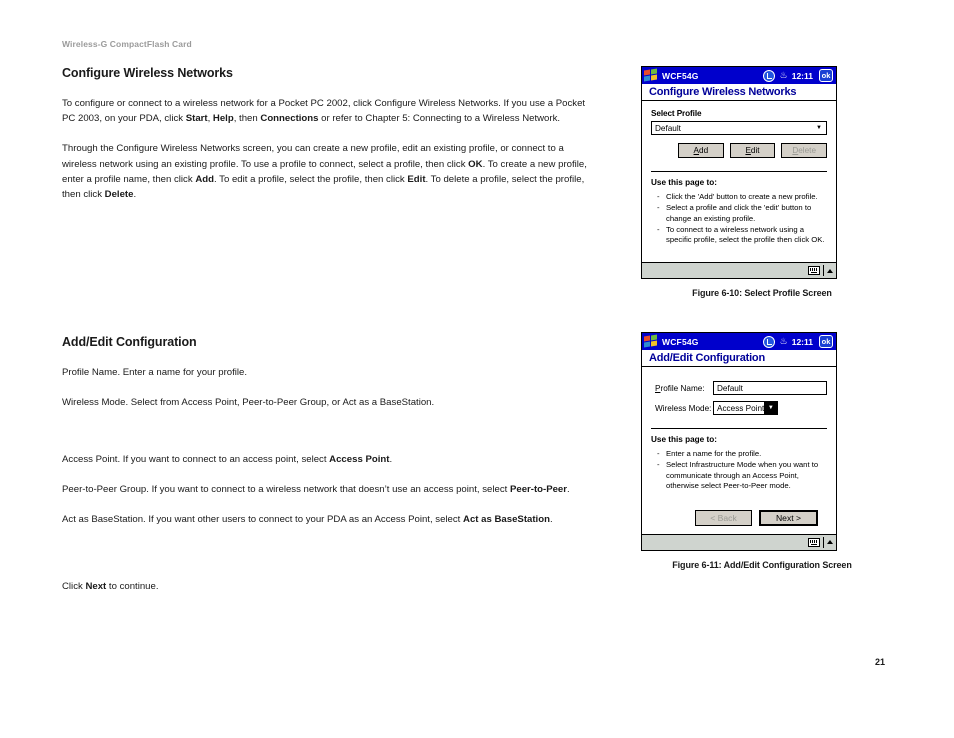 The width and height of the screenshot is (954, 738). I want to click on page-number: 21, so click(880, 662).